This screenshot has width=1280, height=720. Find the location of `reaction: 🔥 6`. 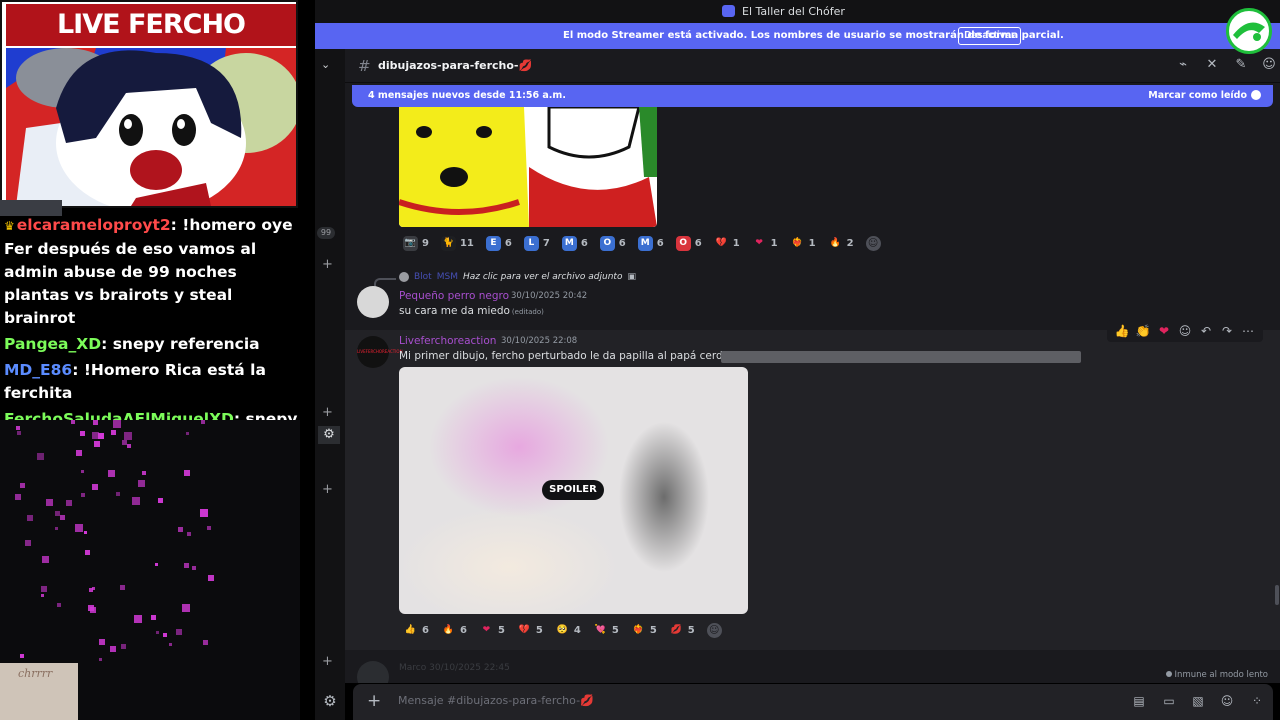

reaction: 🔥 6 is located at coordinates (454, 630).